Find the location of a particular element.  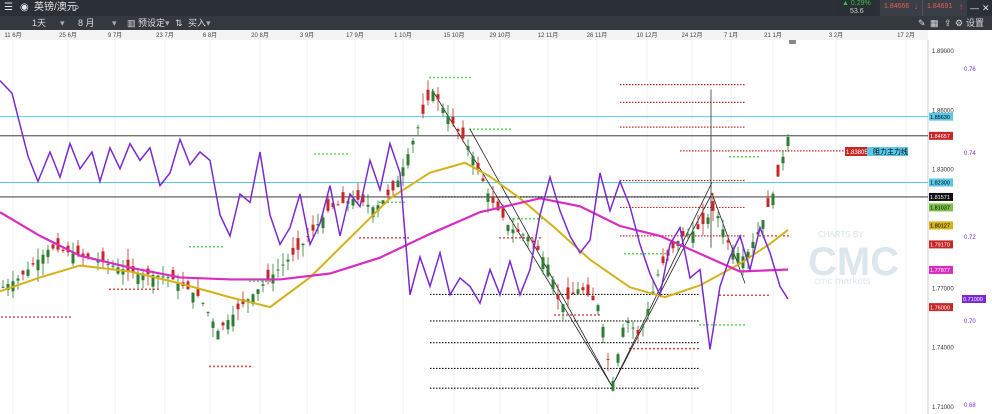

search-icon: ⌕ is located at coordinates (77, 8).